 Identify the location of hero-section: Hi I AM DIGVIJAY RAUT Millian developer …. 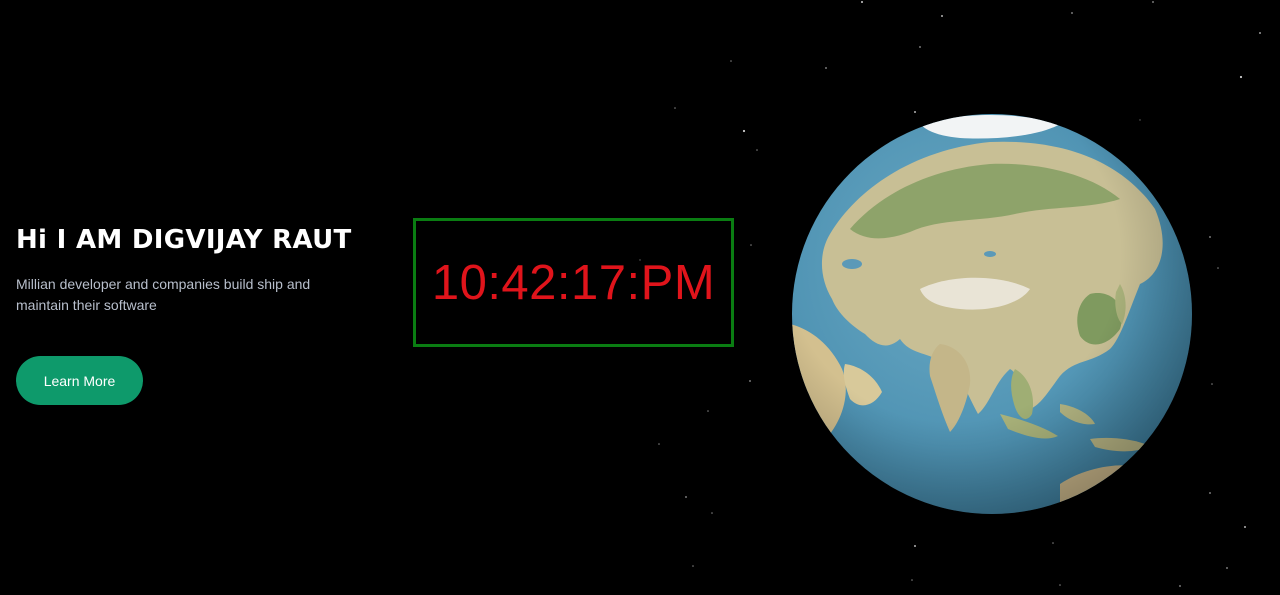
(196, 269).